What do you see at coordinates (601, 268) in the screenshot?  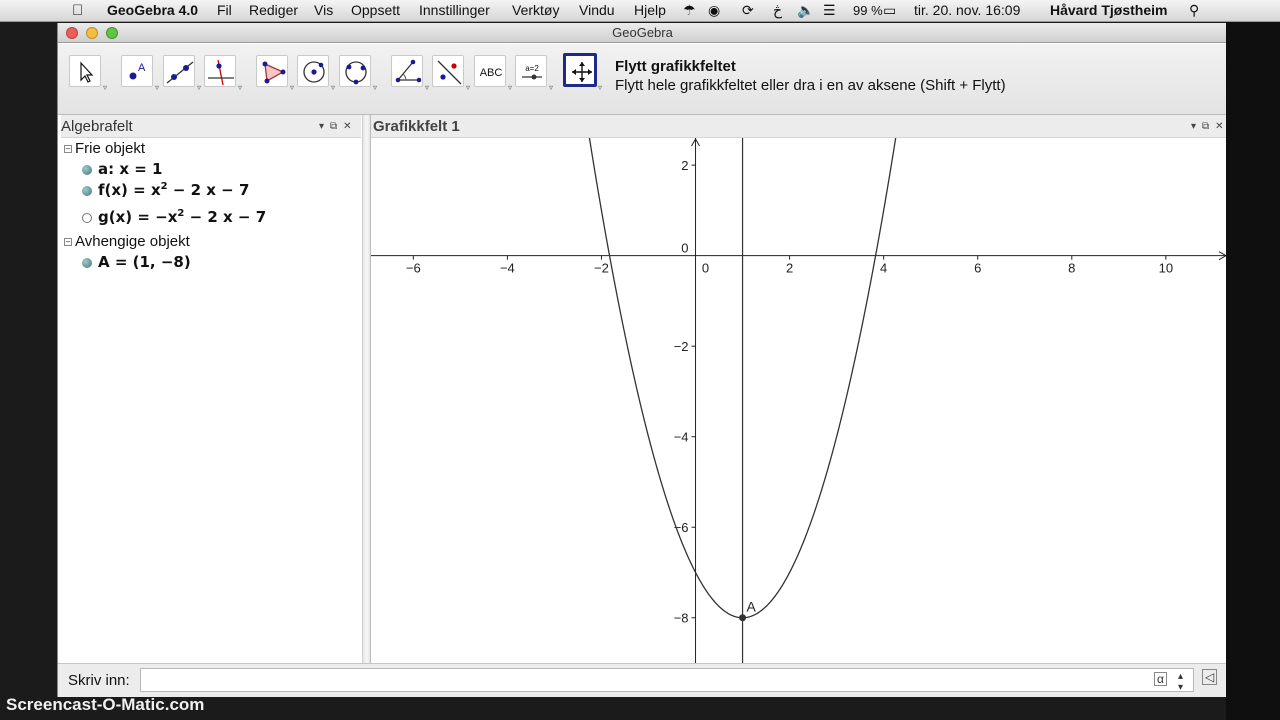 I see `x-tick-label: −2` at bounding box center [601, 268].